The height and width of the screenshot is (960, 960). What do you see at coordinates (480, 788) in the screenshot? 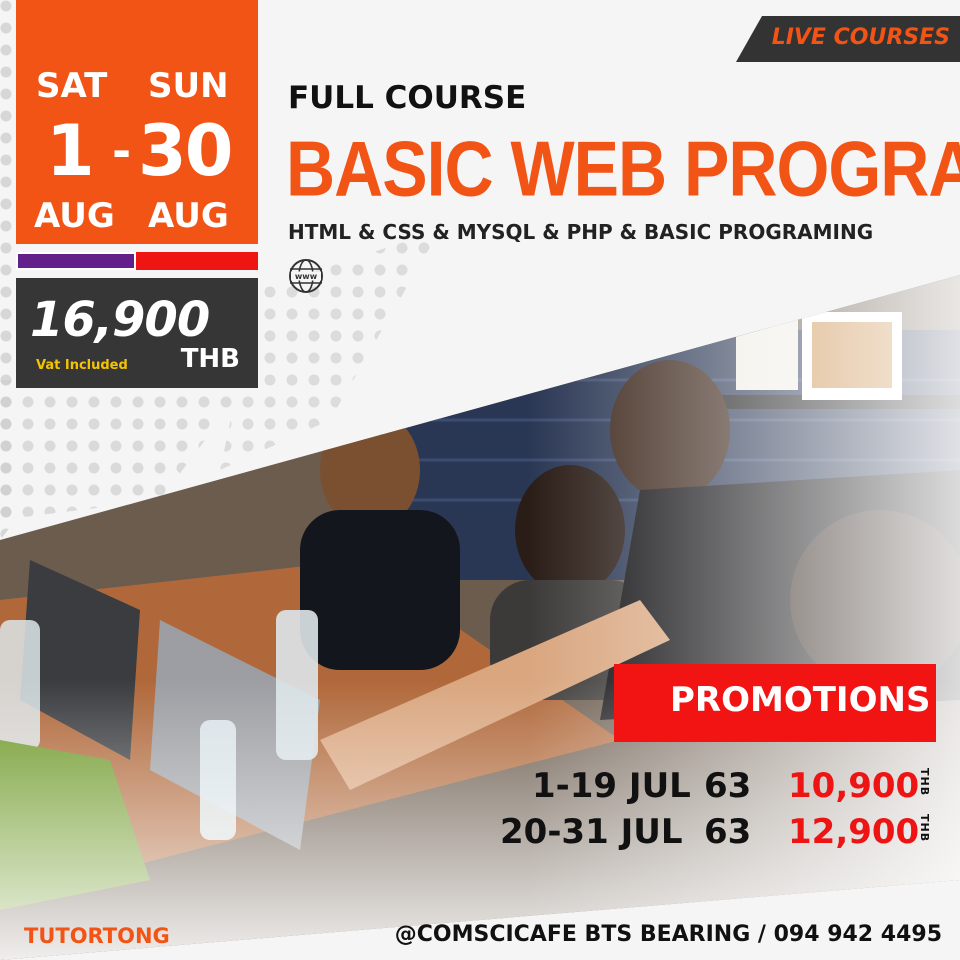
I see `promo-row: 1-19 JUL 63 10,900 THB` at bounding box center [480, 788].